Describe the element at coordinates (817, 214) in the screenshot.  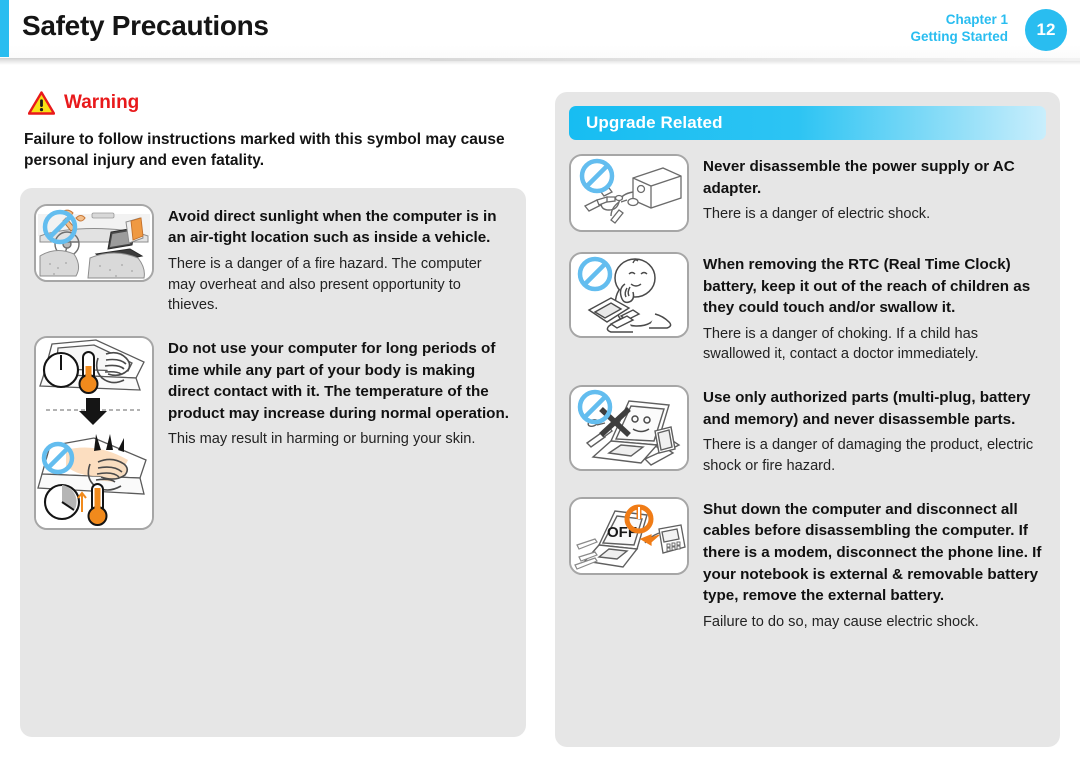
I see `item-body: There is a danger of electric shock.` at that location.